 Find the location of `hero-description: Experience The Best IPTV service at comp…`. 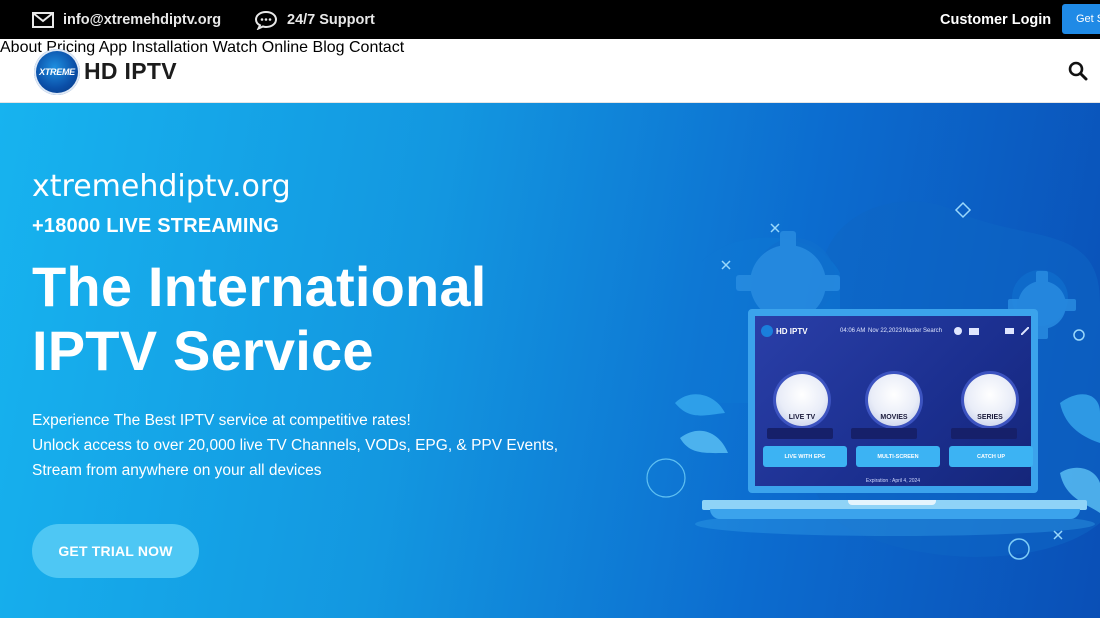

hero-description: Experience The Best IPTV service at comp… is located at coordinates (295, 445).